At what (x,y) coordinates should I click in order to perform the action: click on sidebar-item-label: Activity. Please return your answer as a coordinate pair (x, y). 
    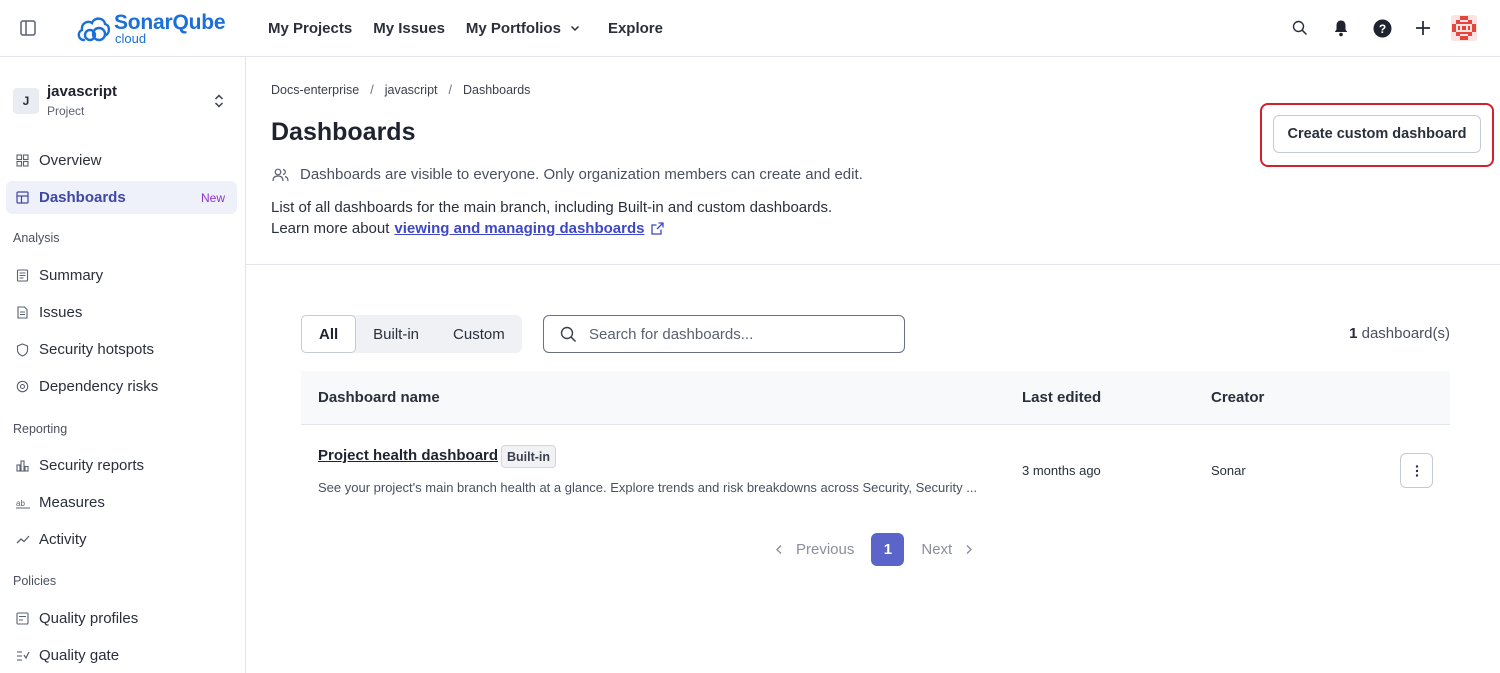
    Looking at the image, I should click on (63, 539).